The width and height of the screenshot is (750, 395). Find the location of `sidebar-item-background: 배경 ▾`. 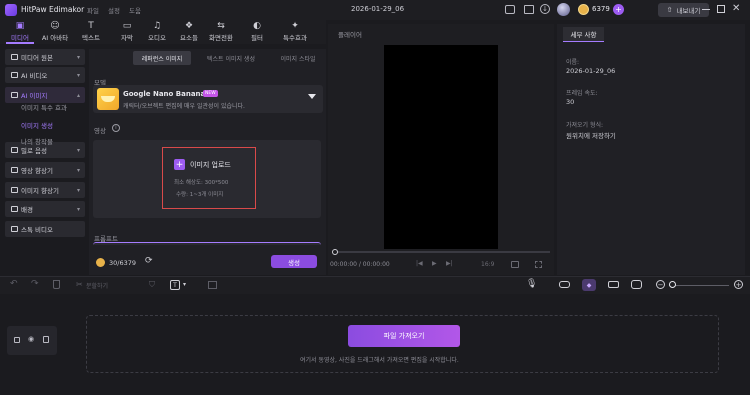

sidebar-item-background: 배경 ▾ is located at coordinates (45, 209).